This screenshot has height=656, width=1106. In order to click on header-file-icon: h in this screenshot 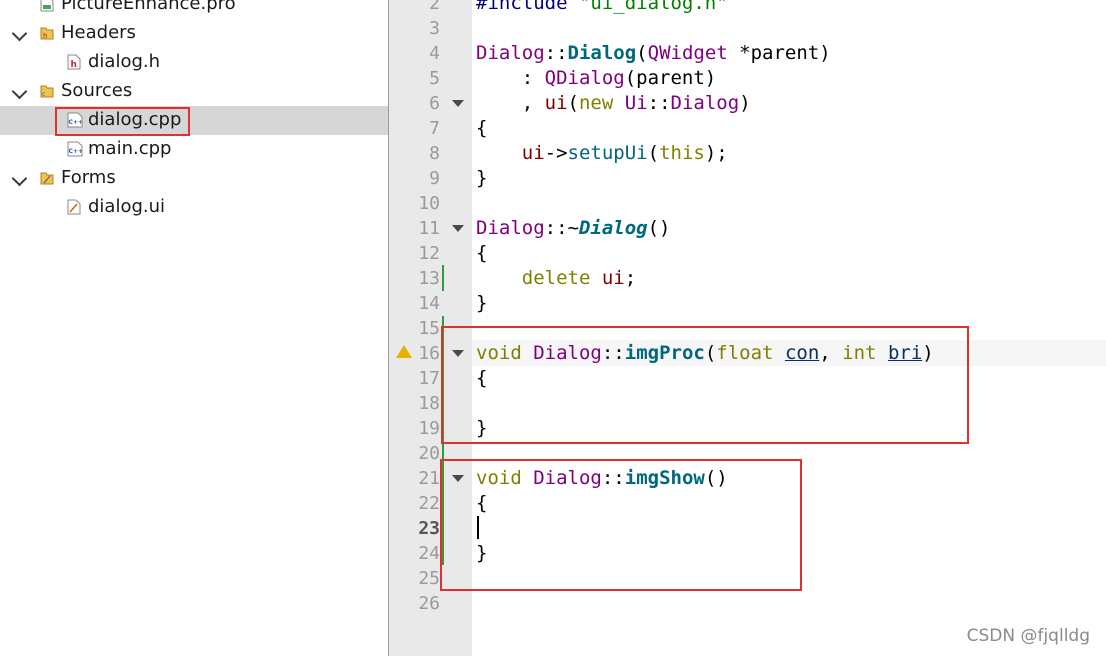, I will do `click(74, 64)`.